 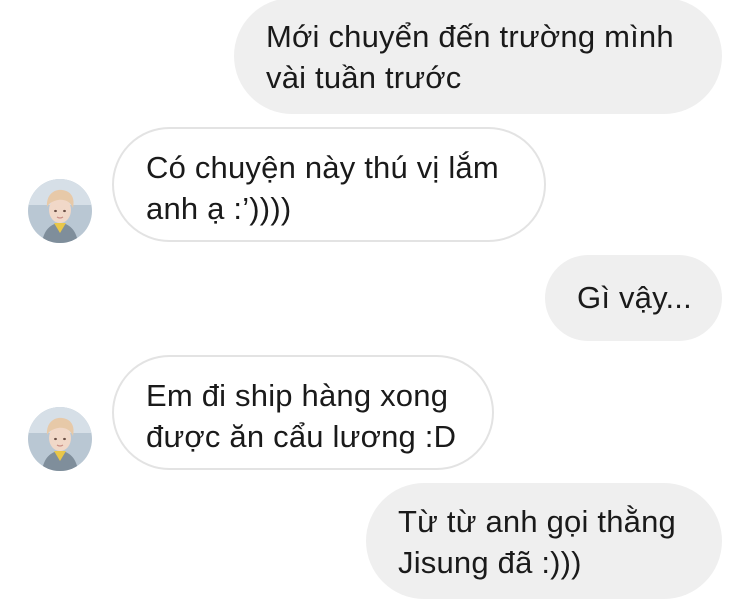 I want to click on message-bubble-received: Có chuyện này thú vị lắm anh ạ :’)))), so click(x=329, y=184).